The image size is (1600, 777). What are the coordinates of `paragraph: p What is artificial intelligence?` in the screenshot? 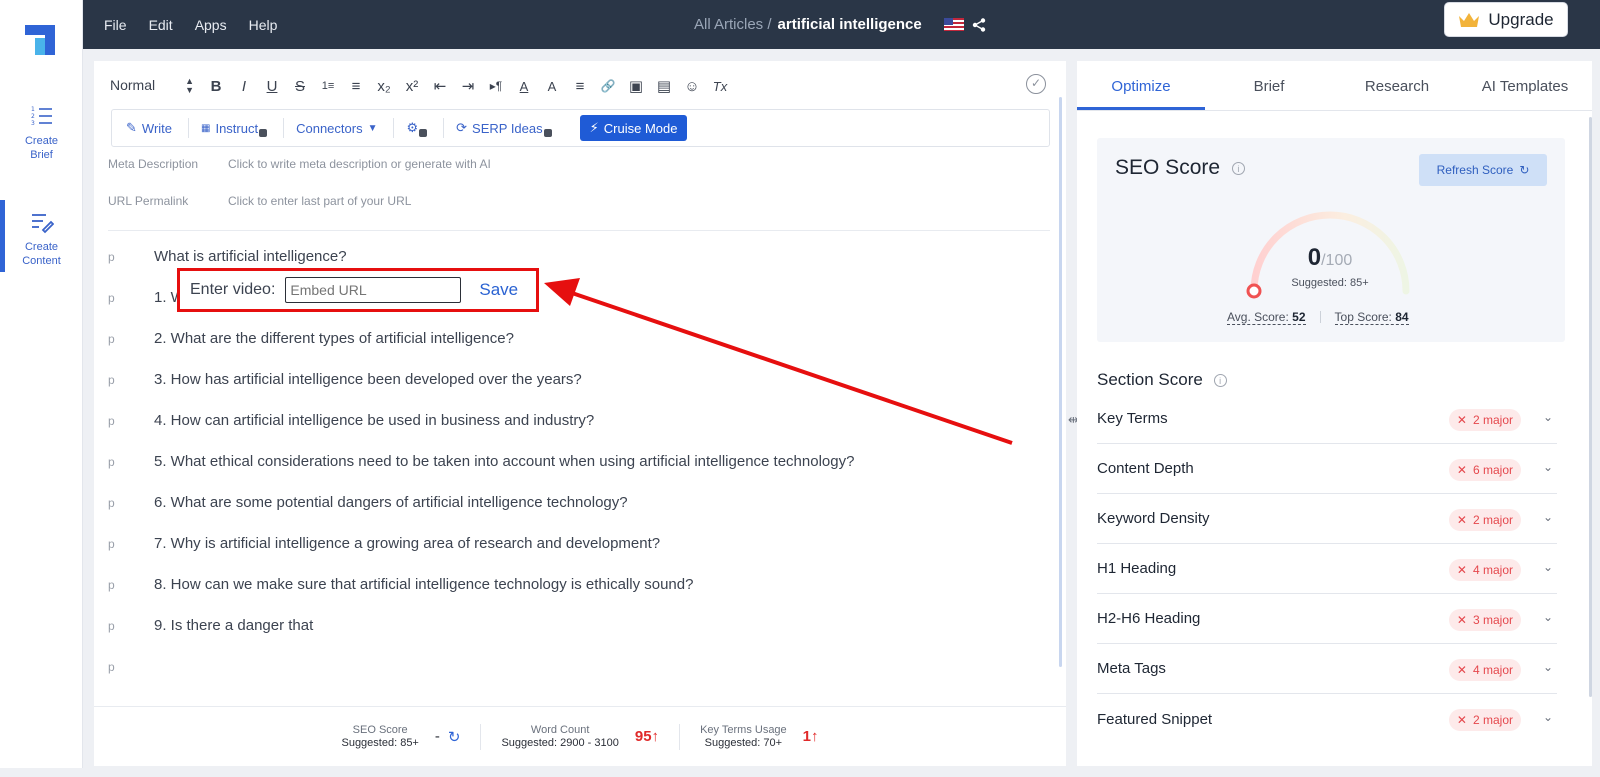 It's located at (227, 256).